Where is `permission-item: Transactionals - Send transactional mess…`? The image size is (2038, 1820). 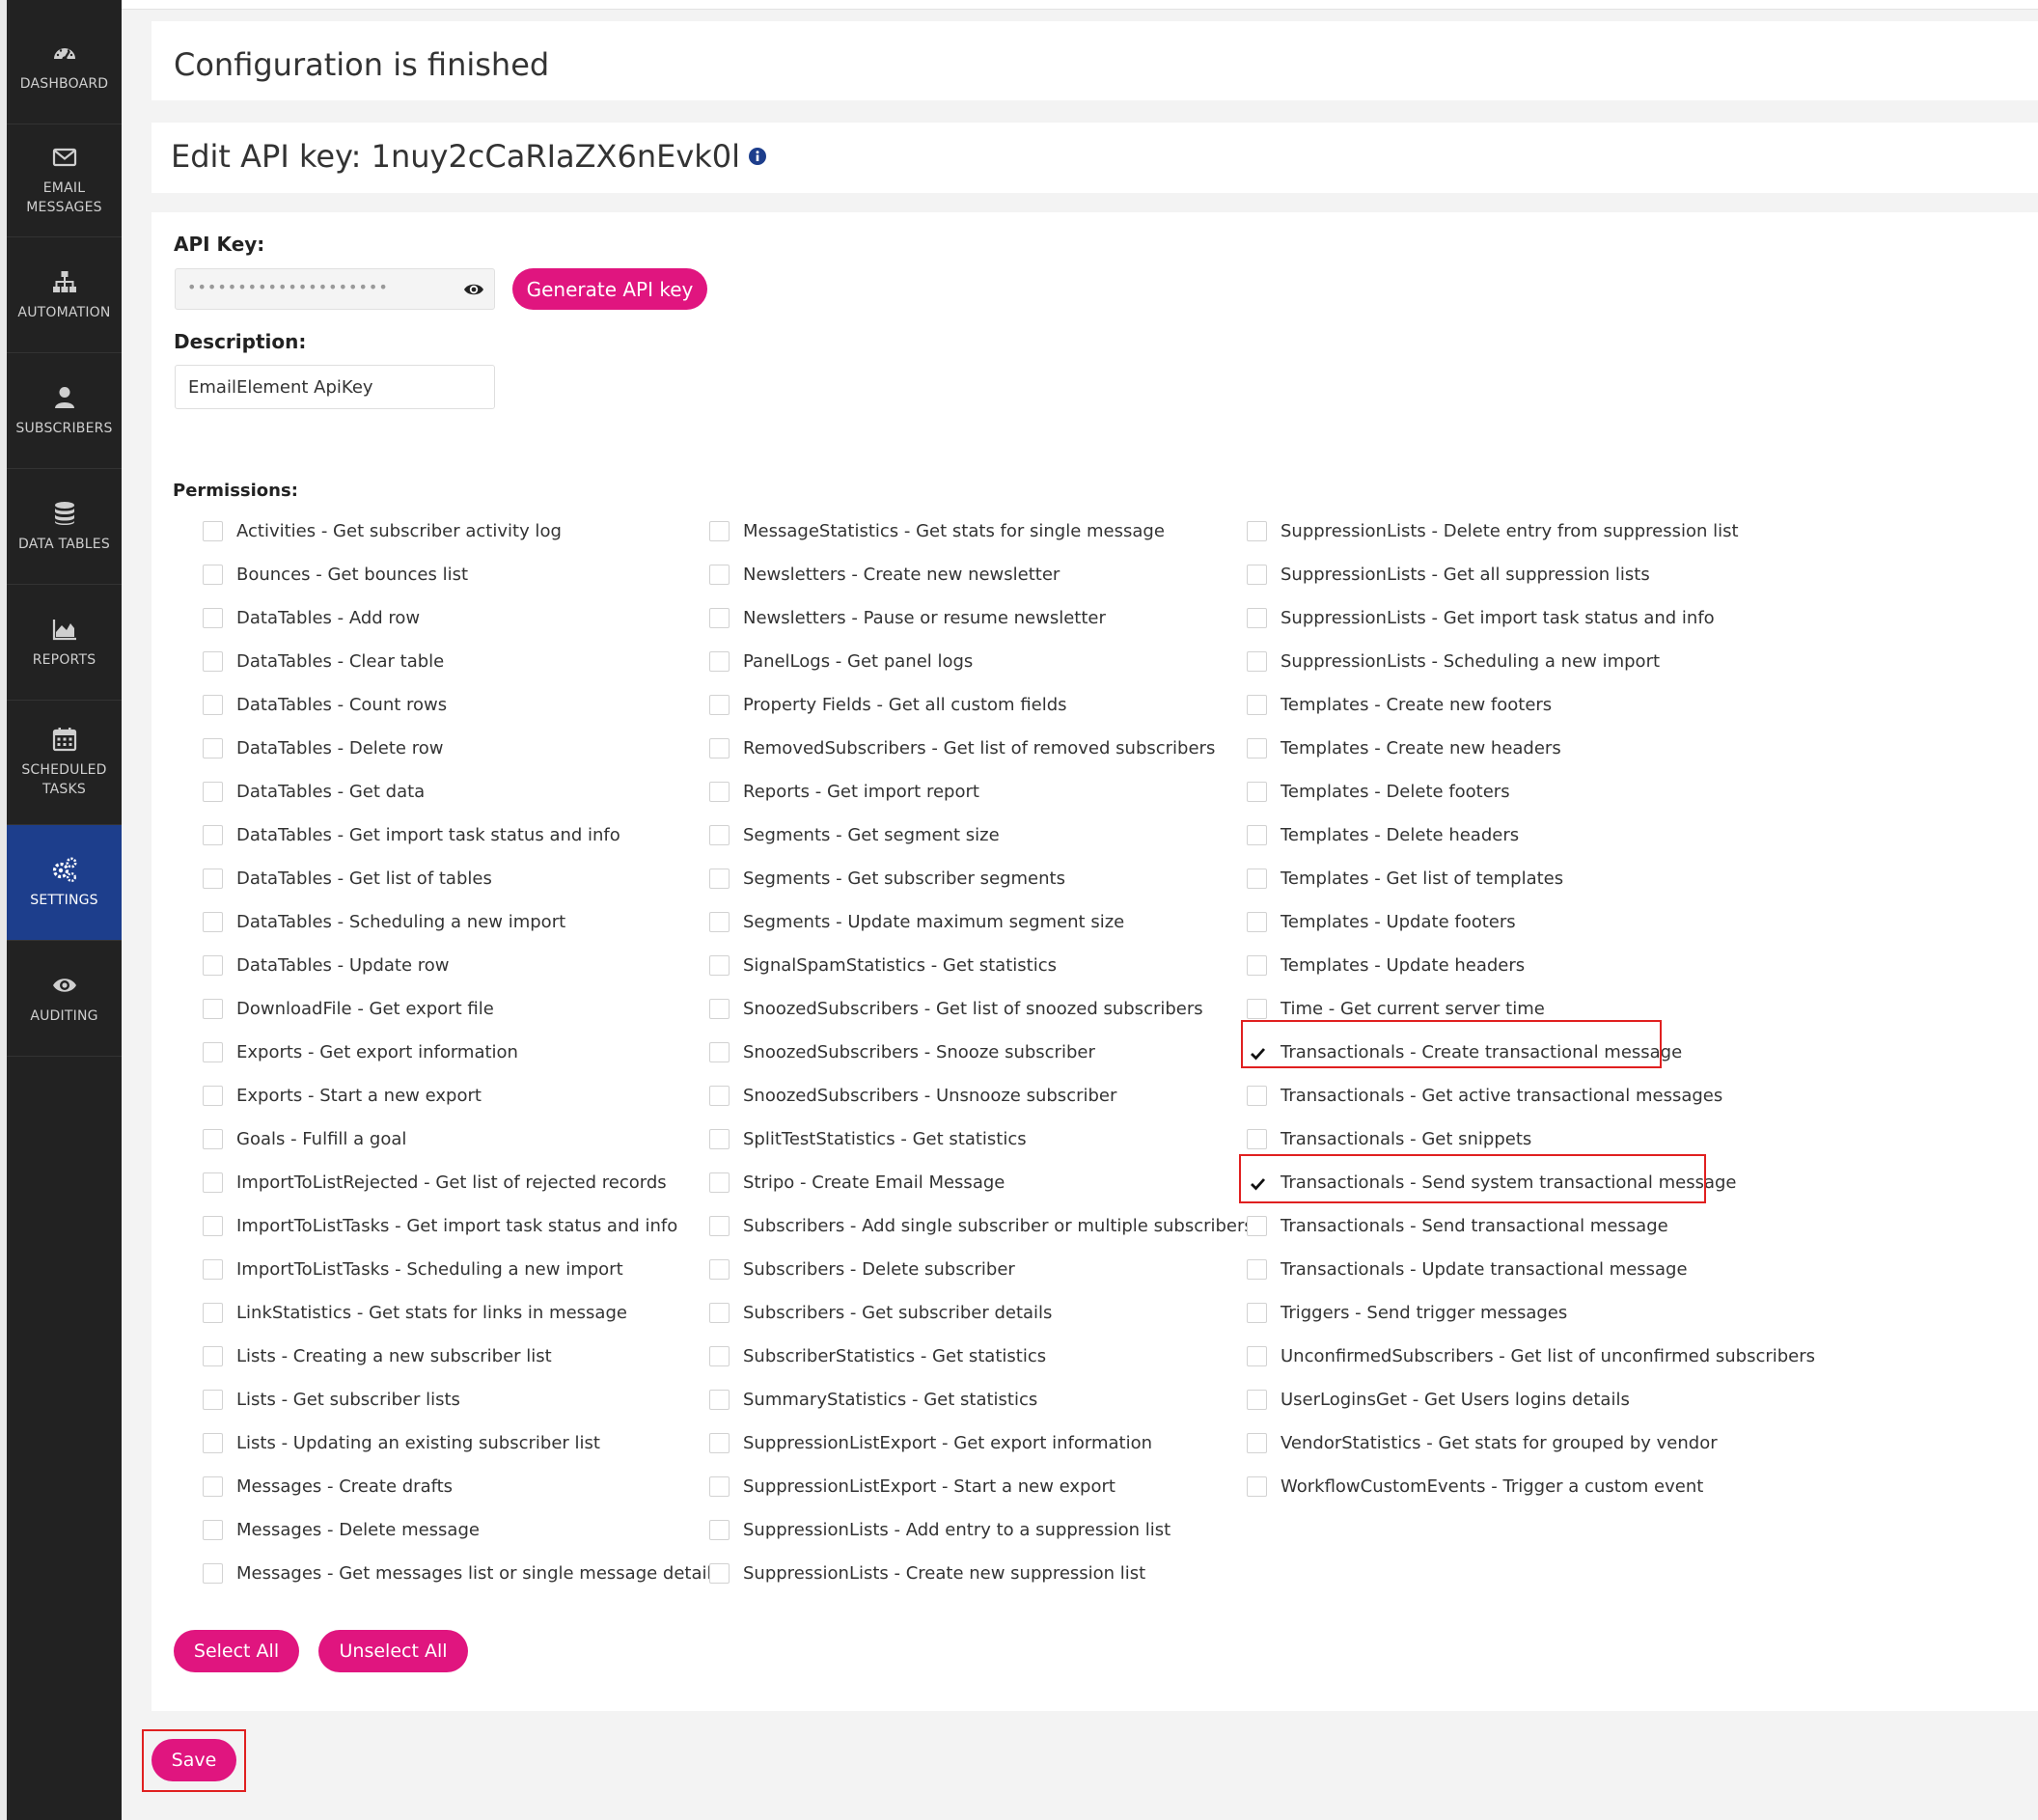
permission-item: Transactionals - Send transactional mess… is located at coordinates (1457, 1225).